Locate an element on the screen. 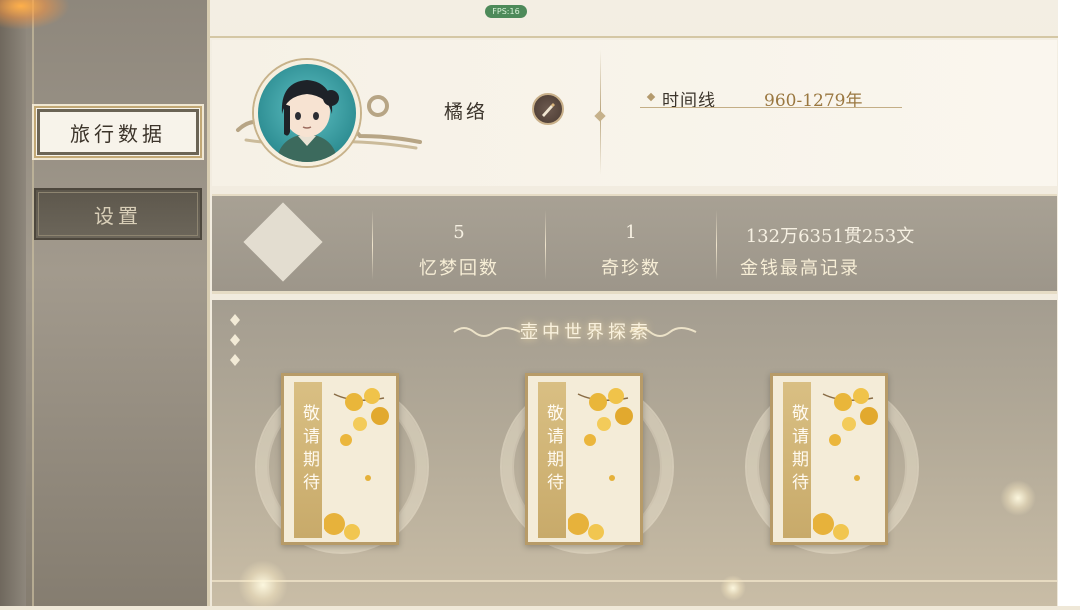 The image size is (1080, 610). explore-card-2: 敬请期待 is located at coordinates (584, 459).